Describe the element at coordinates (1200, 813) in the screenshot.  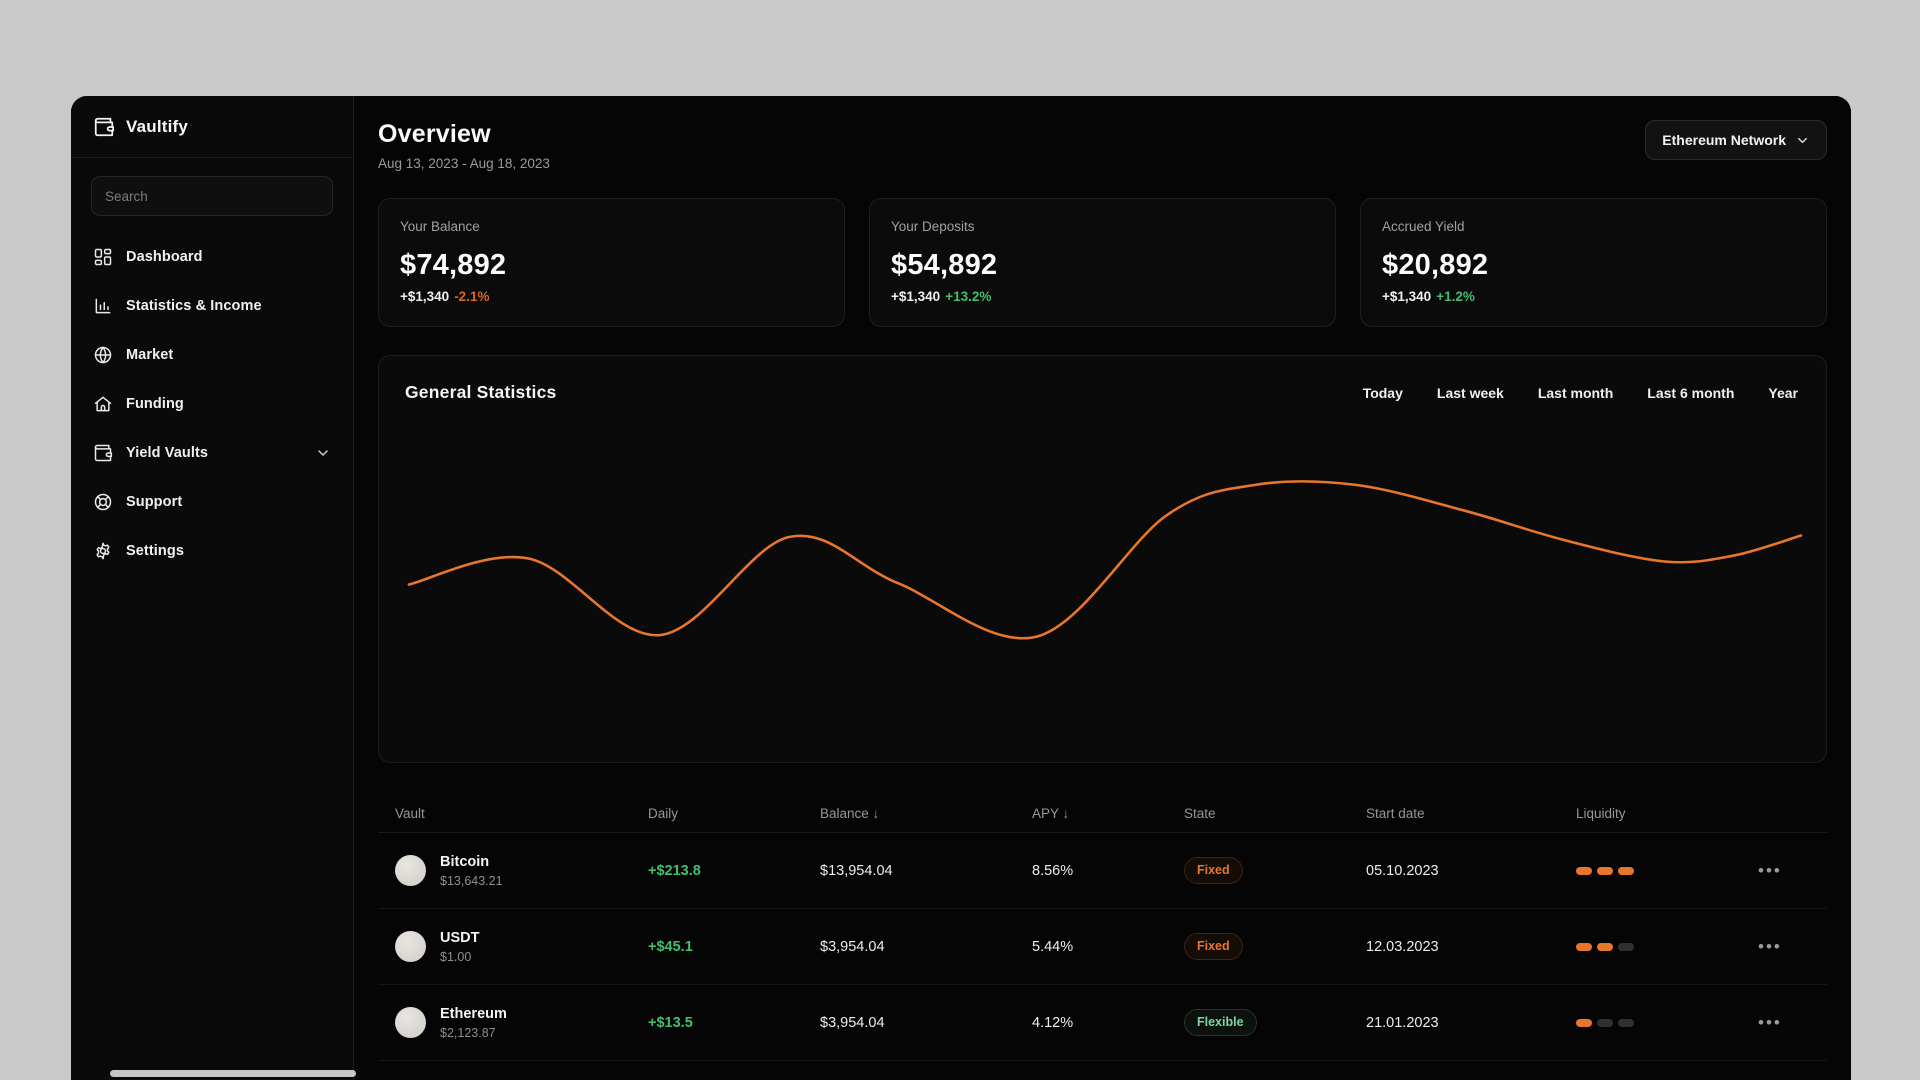
I see `column-header-state: State` at that location.